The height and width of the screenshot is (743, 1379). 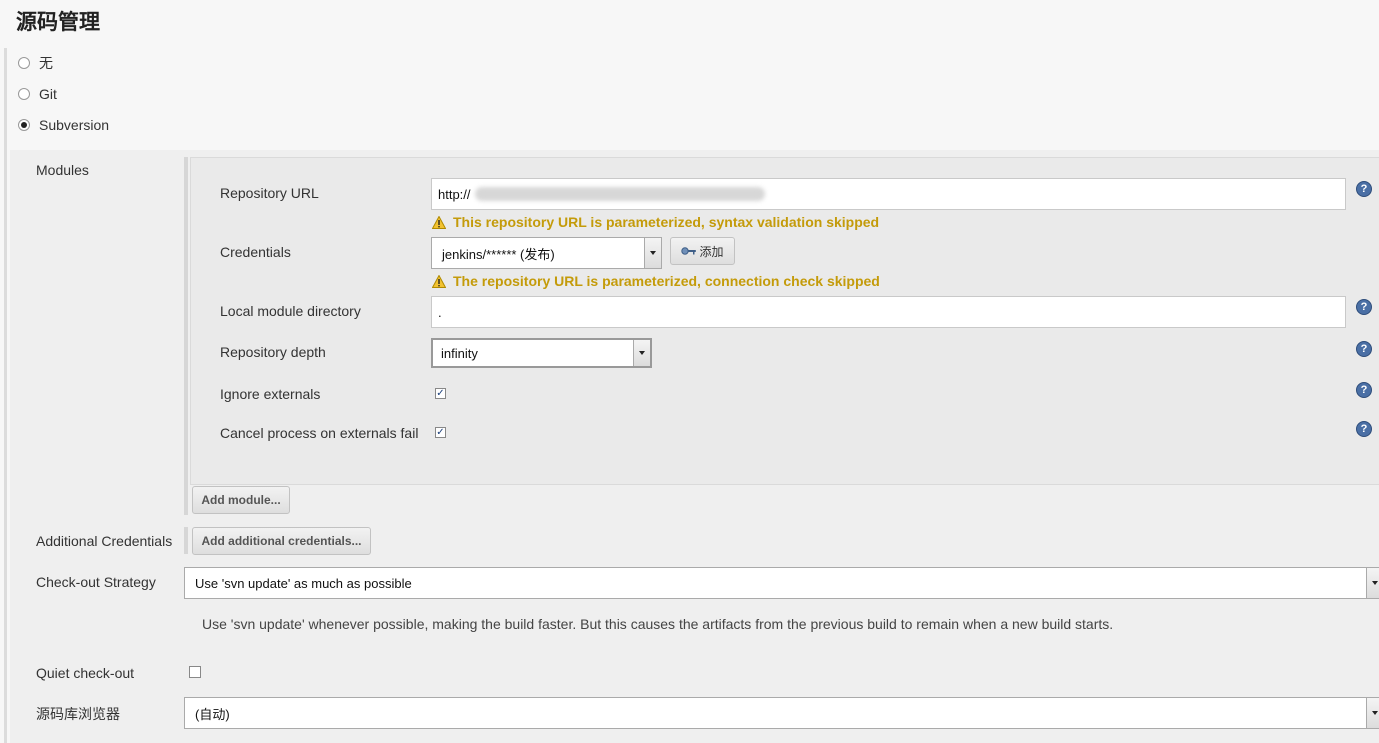 I want to click on quiet-checkout-label: Quiet check-out, so click(x=85, y=673).